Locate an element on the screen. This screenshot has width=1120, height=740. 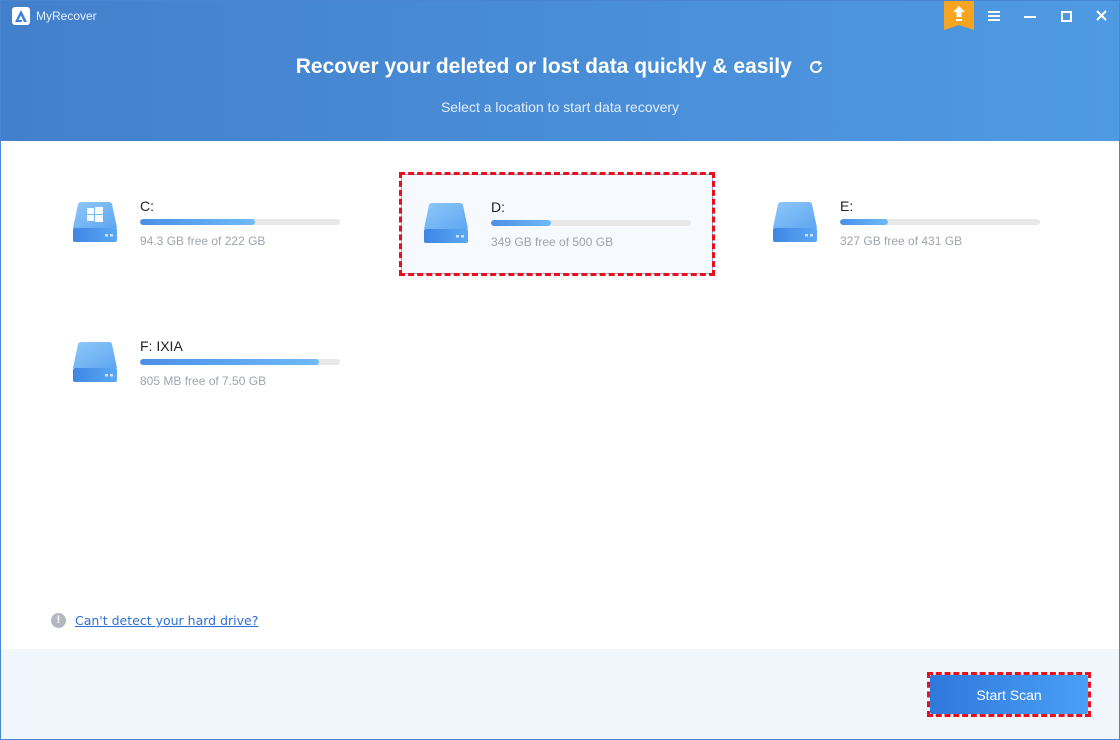
myrecover-logo-icon is located at coordinates (21, 16).